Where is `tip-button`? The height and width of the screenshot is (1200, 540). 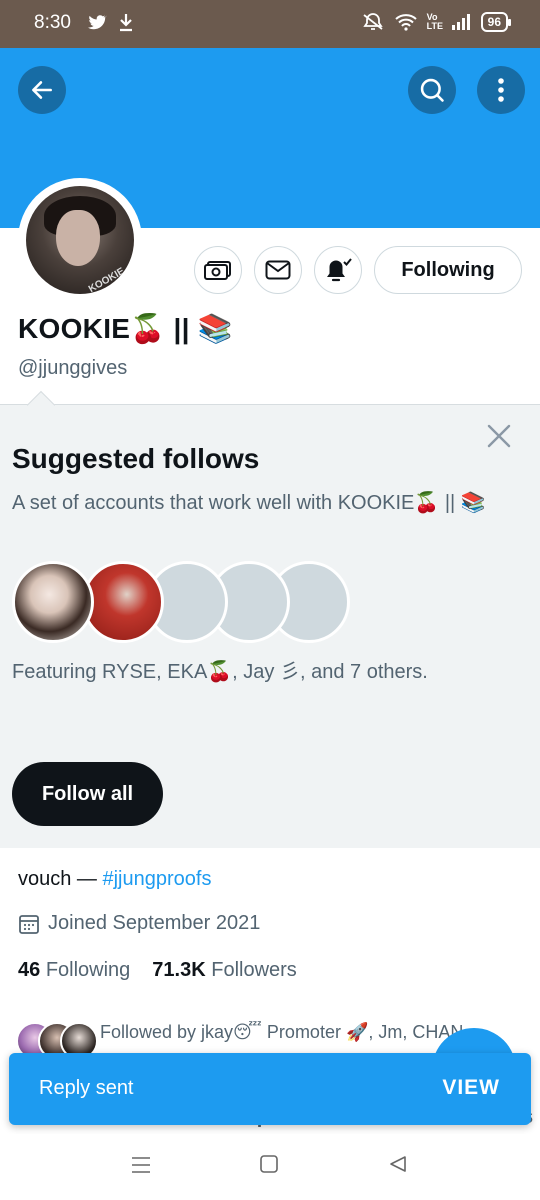 tip-button is located at coordinates (218, 270).